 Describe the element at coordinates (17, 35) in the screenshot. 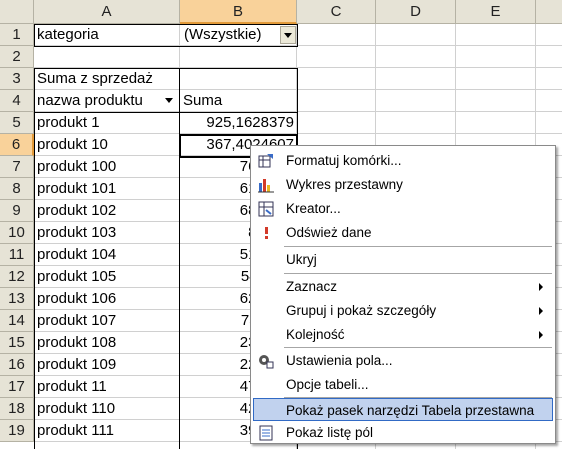

I see `row-header-1: 1` at that location.